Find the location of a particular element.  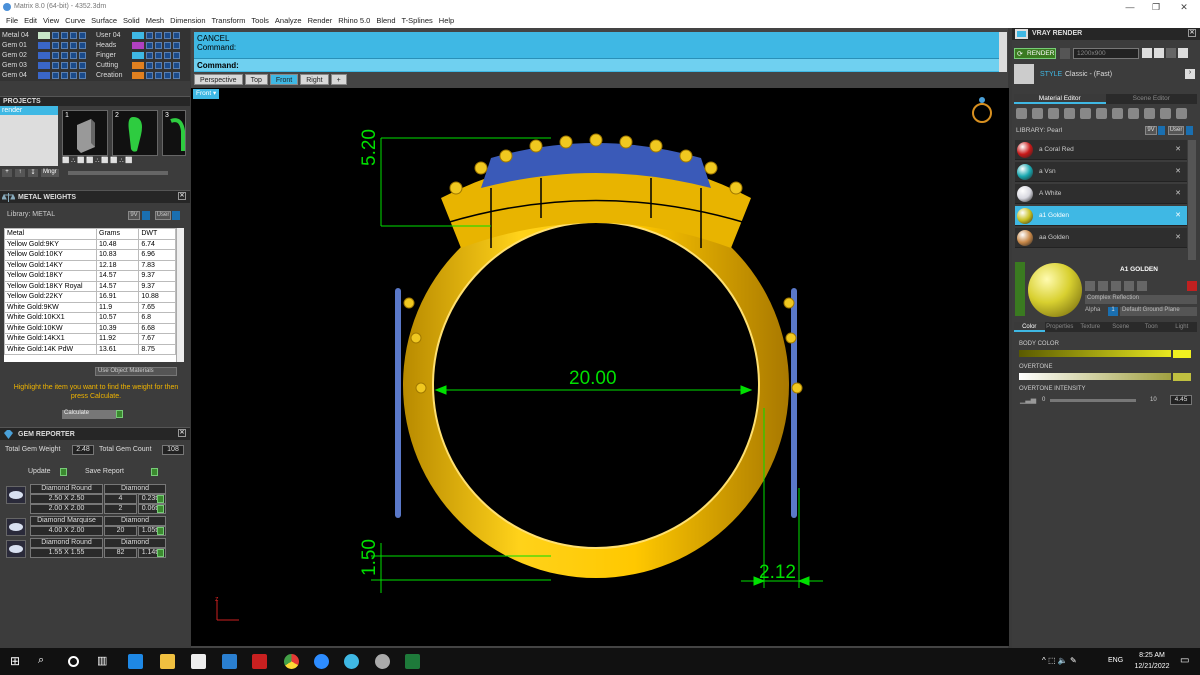

layer-more-icon is located at coordinates (82, 55).